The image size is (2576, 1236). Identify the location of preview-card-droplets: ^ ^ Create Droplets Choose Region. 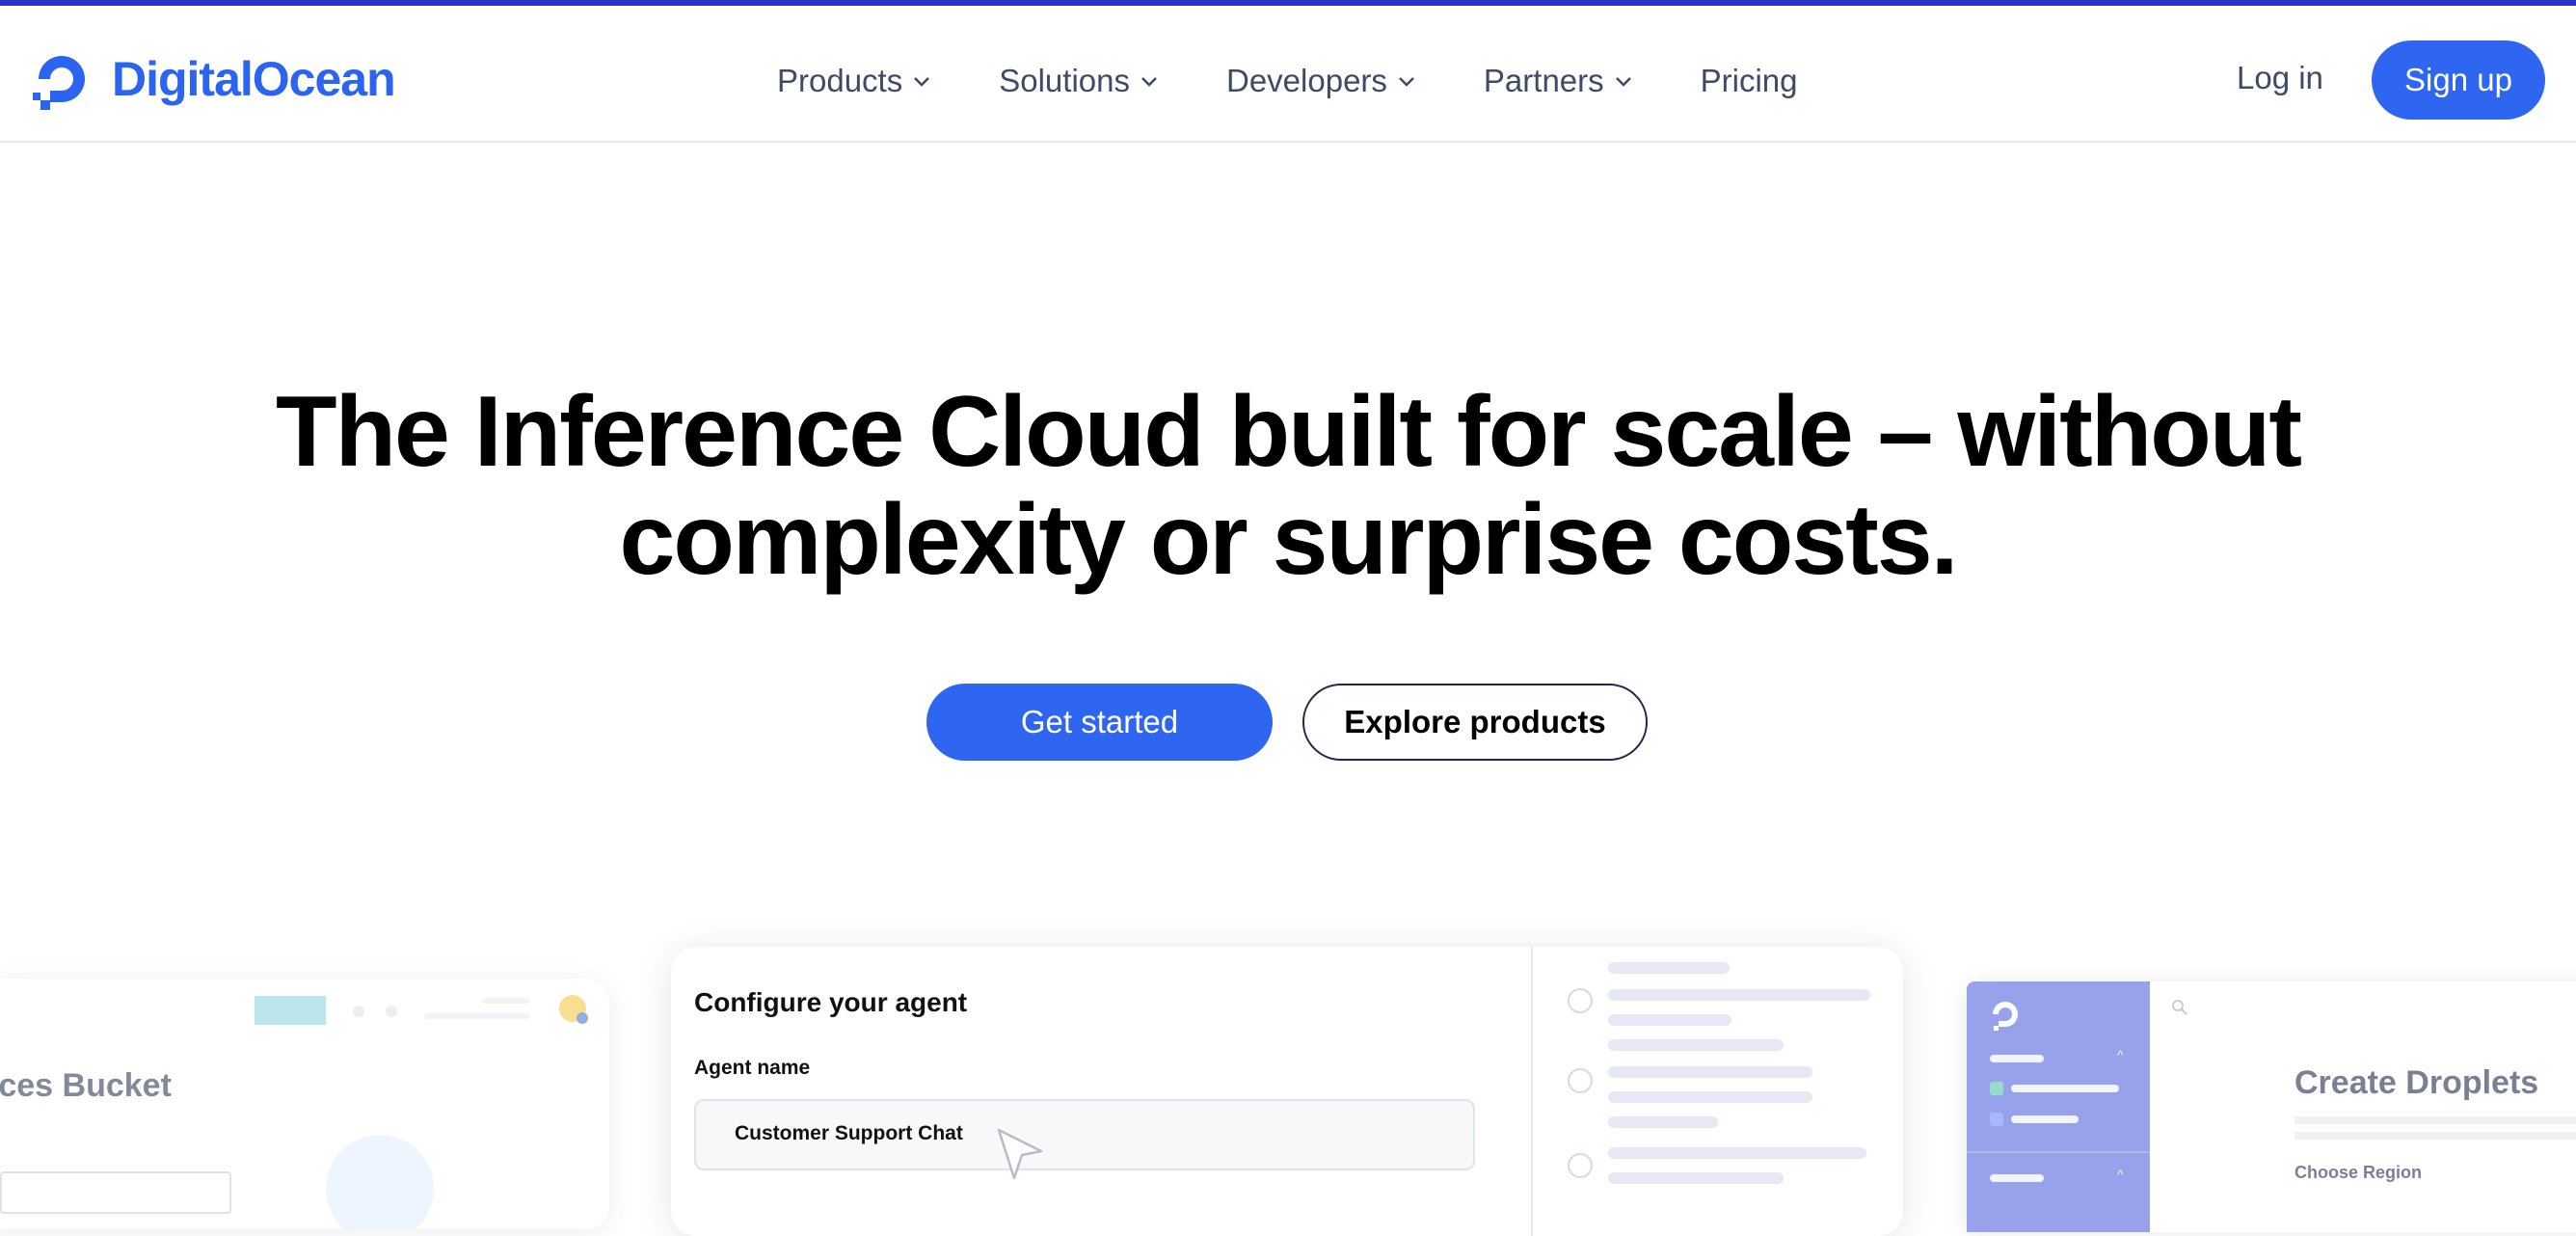
(2271, 1106).